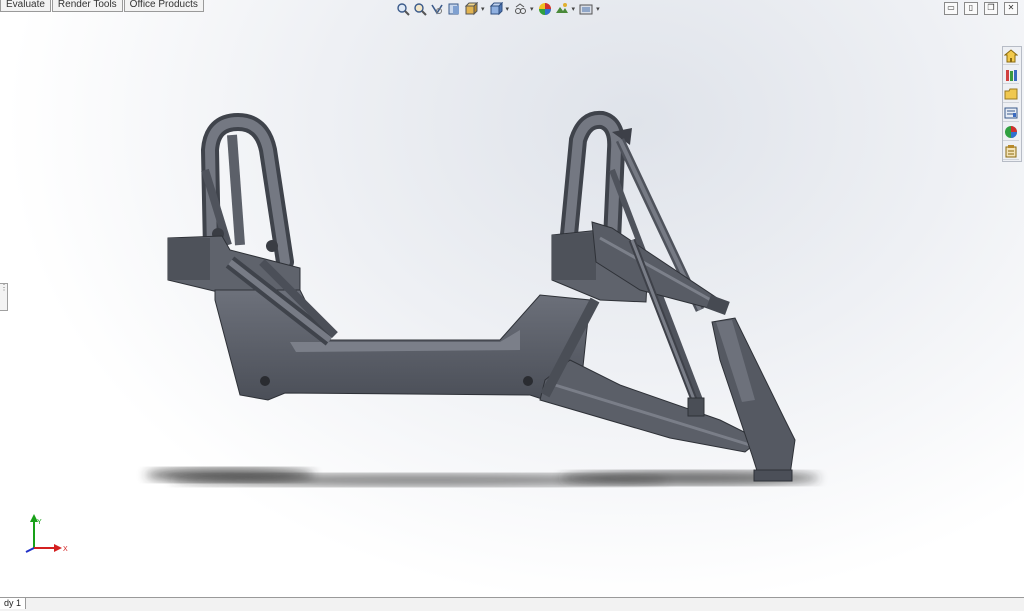 This screenshot has height=611, width=1024. Describe the element at coordinates (4, 297) in the screenshot. I see `feature-manager-splitter: ⋮` at that location.